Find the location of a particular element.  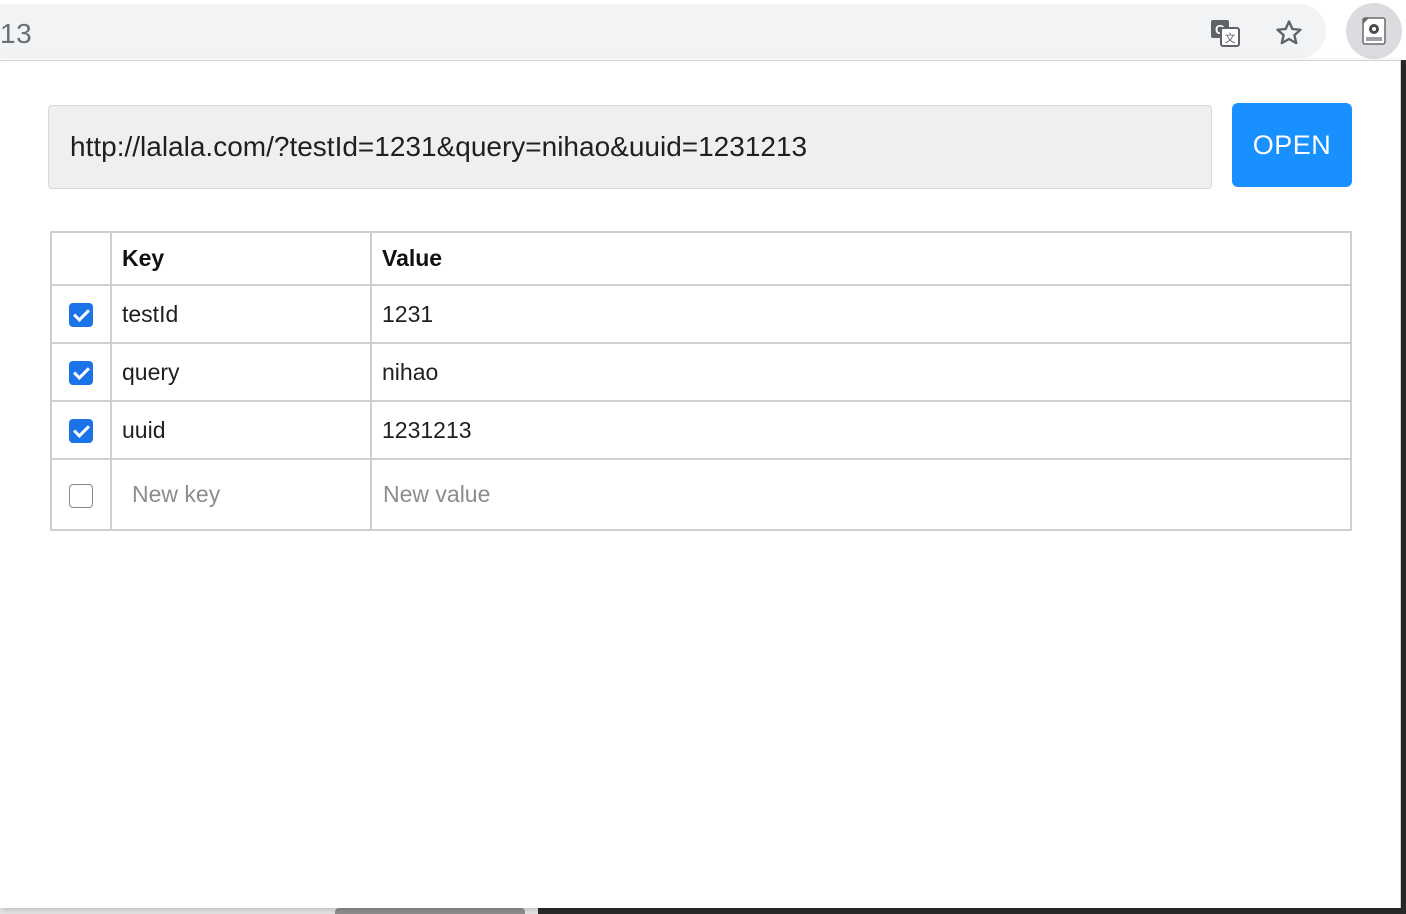

open-button: OPEN is located at coordinates (1292, 145).